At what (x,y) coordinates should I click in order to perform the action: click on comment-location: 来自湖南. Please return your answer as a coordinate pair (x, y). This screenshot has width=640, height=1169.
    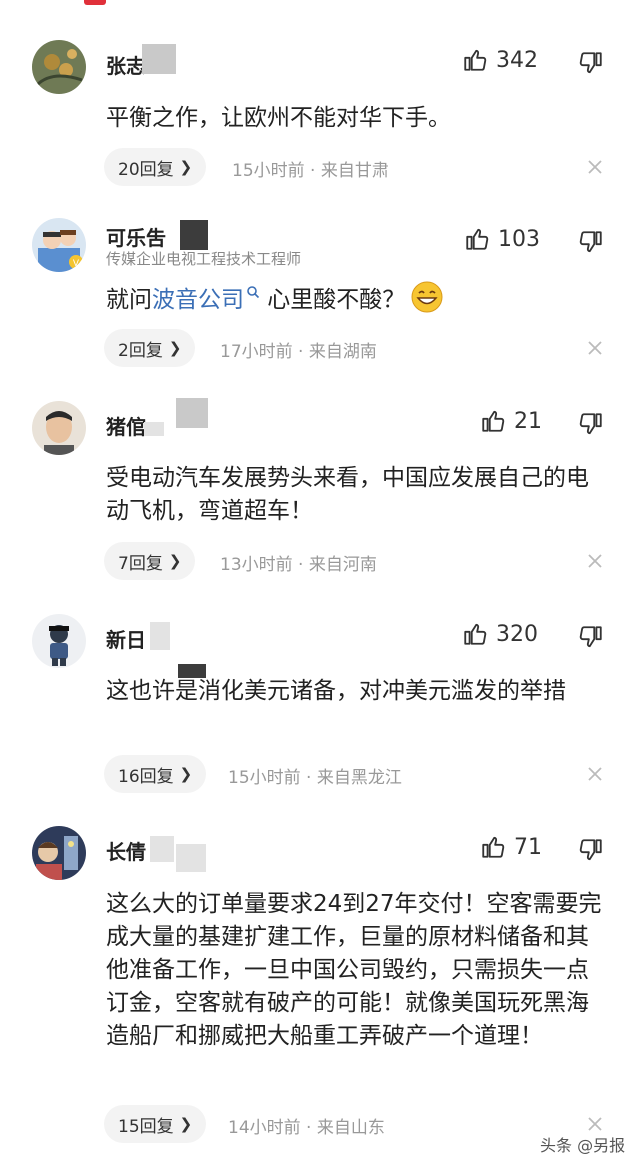
    Looking at the image, I should click on (342, 352).